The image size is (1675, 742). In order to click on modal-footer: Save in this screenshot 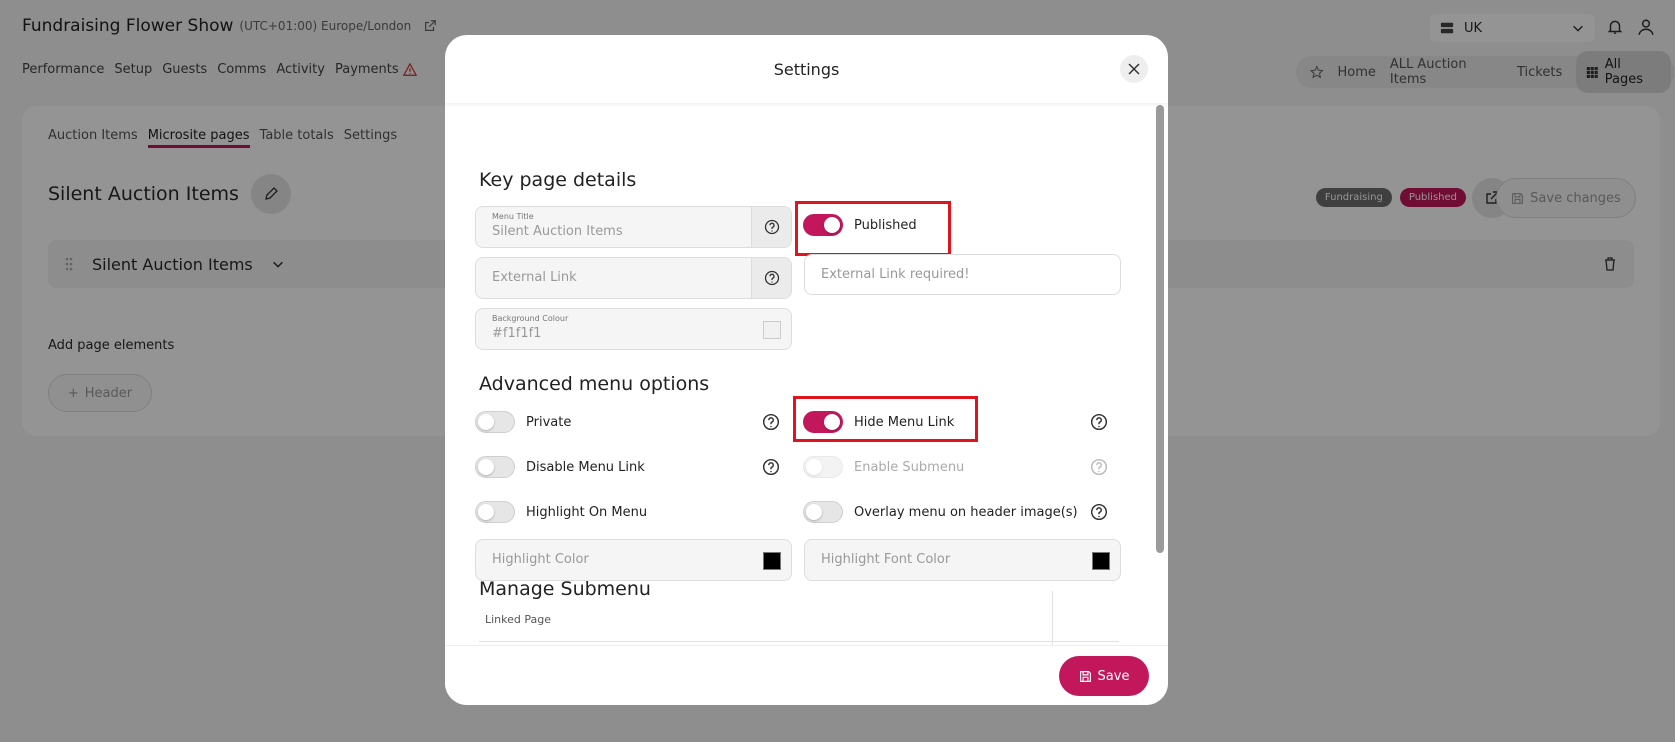, I will do `click(806, 675)`.